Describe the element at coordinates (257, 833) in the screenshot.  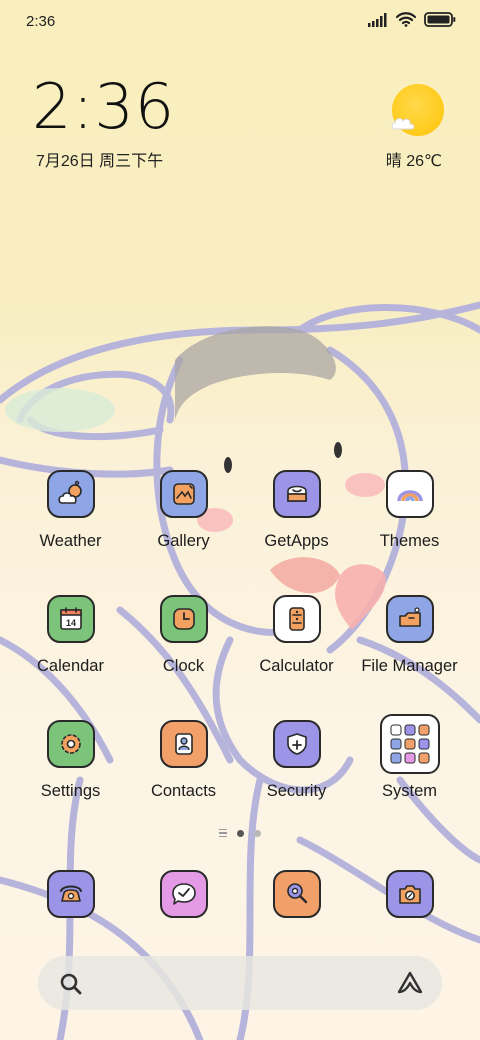
I see `page-dot` at that location.